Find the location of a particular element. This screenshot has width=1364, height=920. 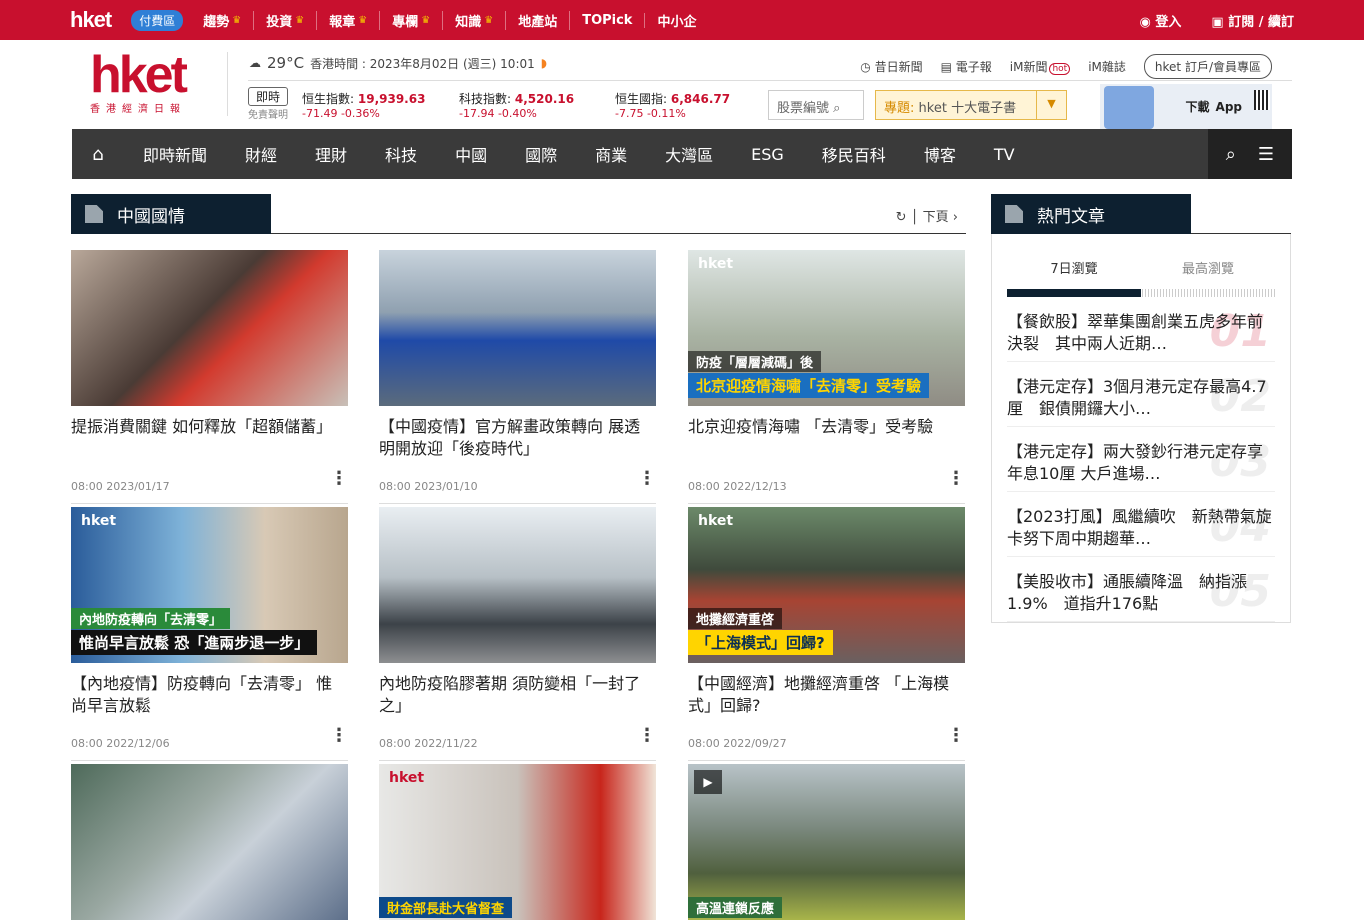

top-nav-column: 專欄 ♛ is located at coordinates (412, 20).